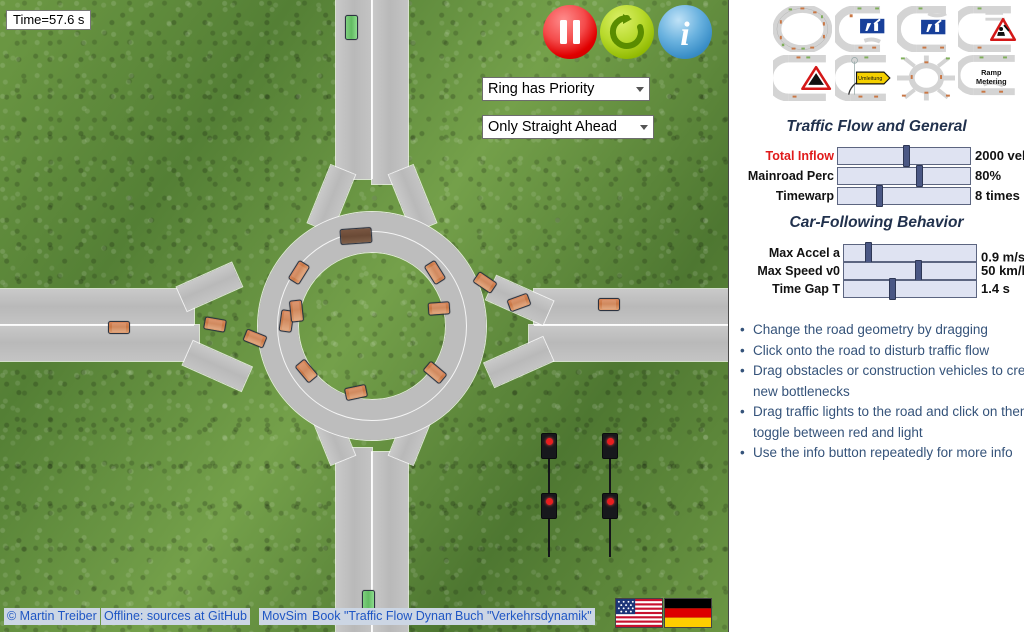  I want to click on scenario-deviation: Umleitung, so click(864, 78).